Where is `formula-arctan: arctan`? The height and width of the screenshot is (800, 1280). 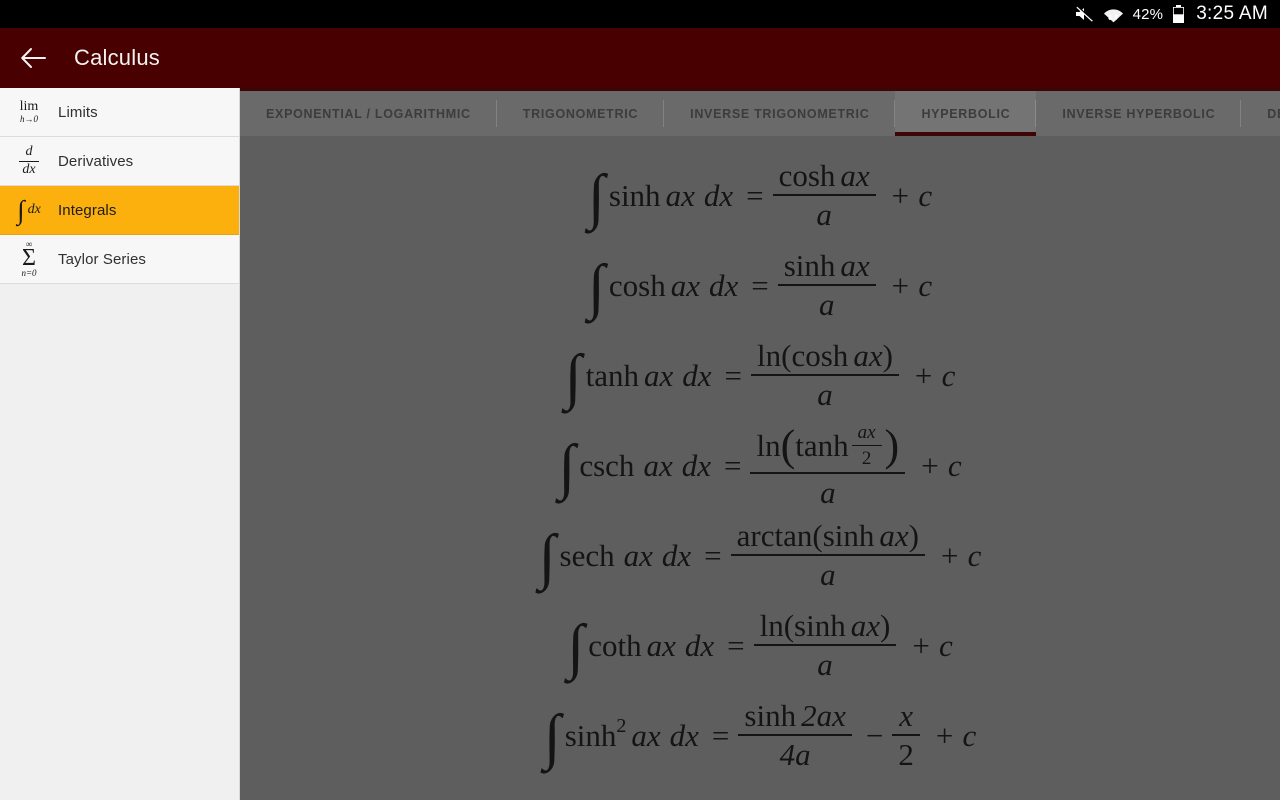
formula-arctan: arctan is located at coordinates (774, 536).